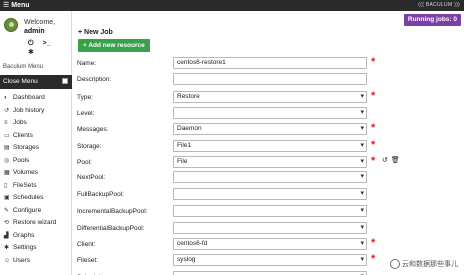 This screenshot has height=275, width=464. I want to click on sidebar-item-filesets: ▯ FileSets, so click(36, 186).